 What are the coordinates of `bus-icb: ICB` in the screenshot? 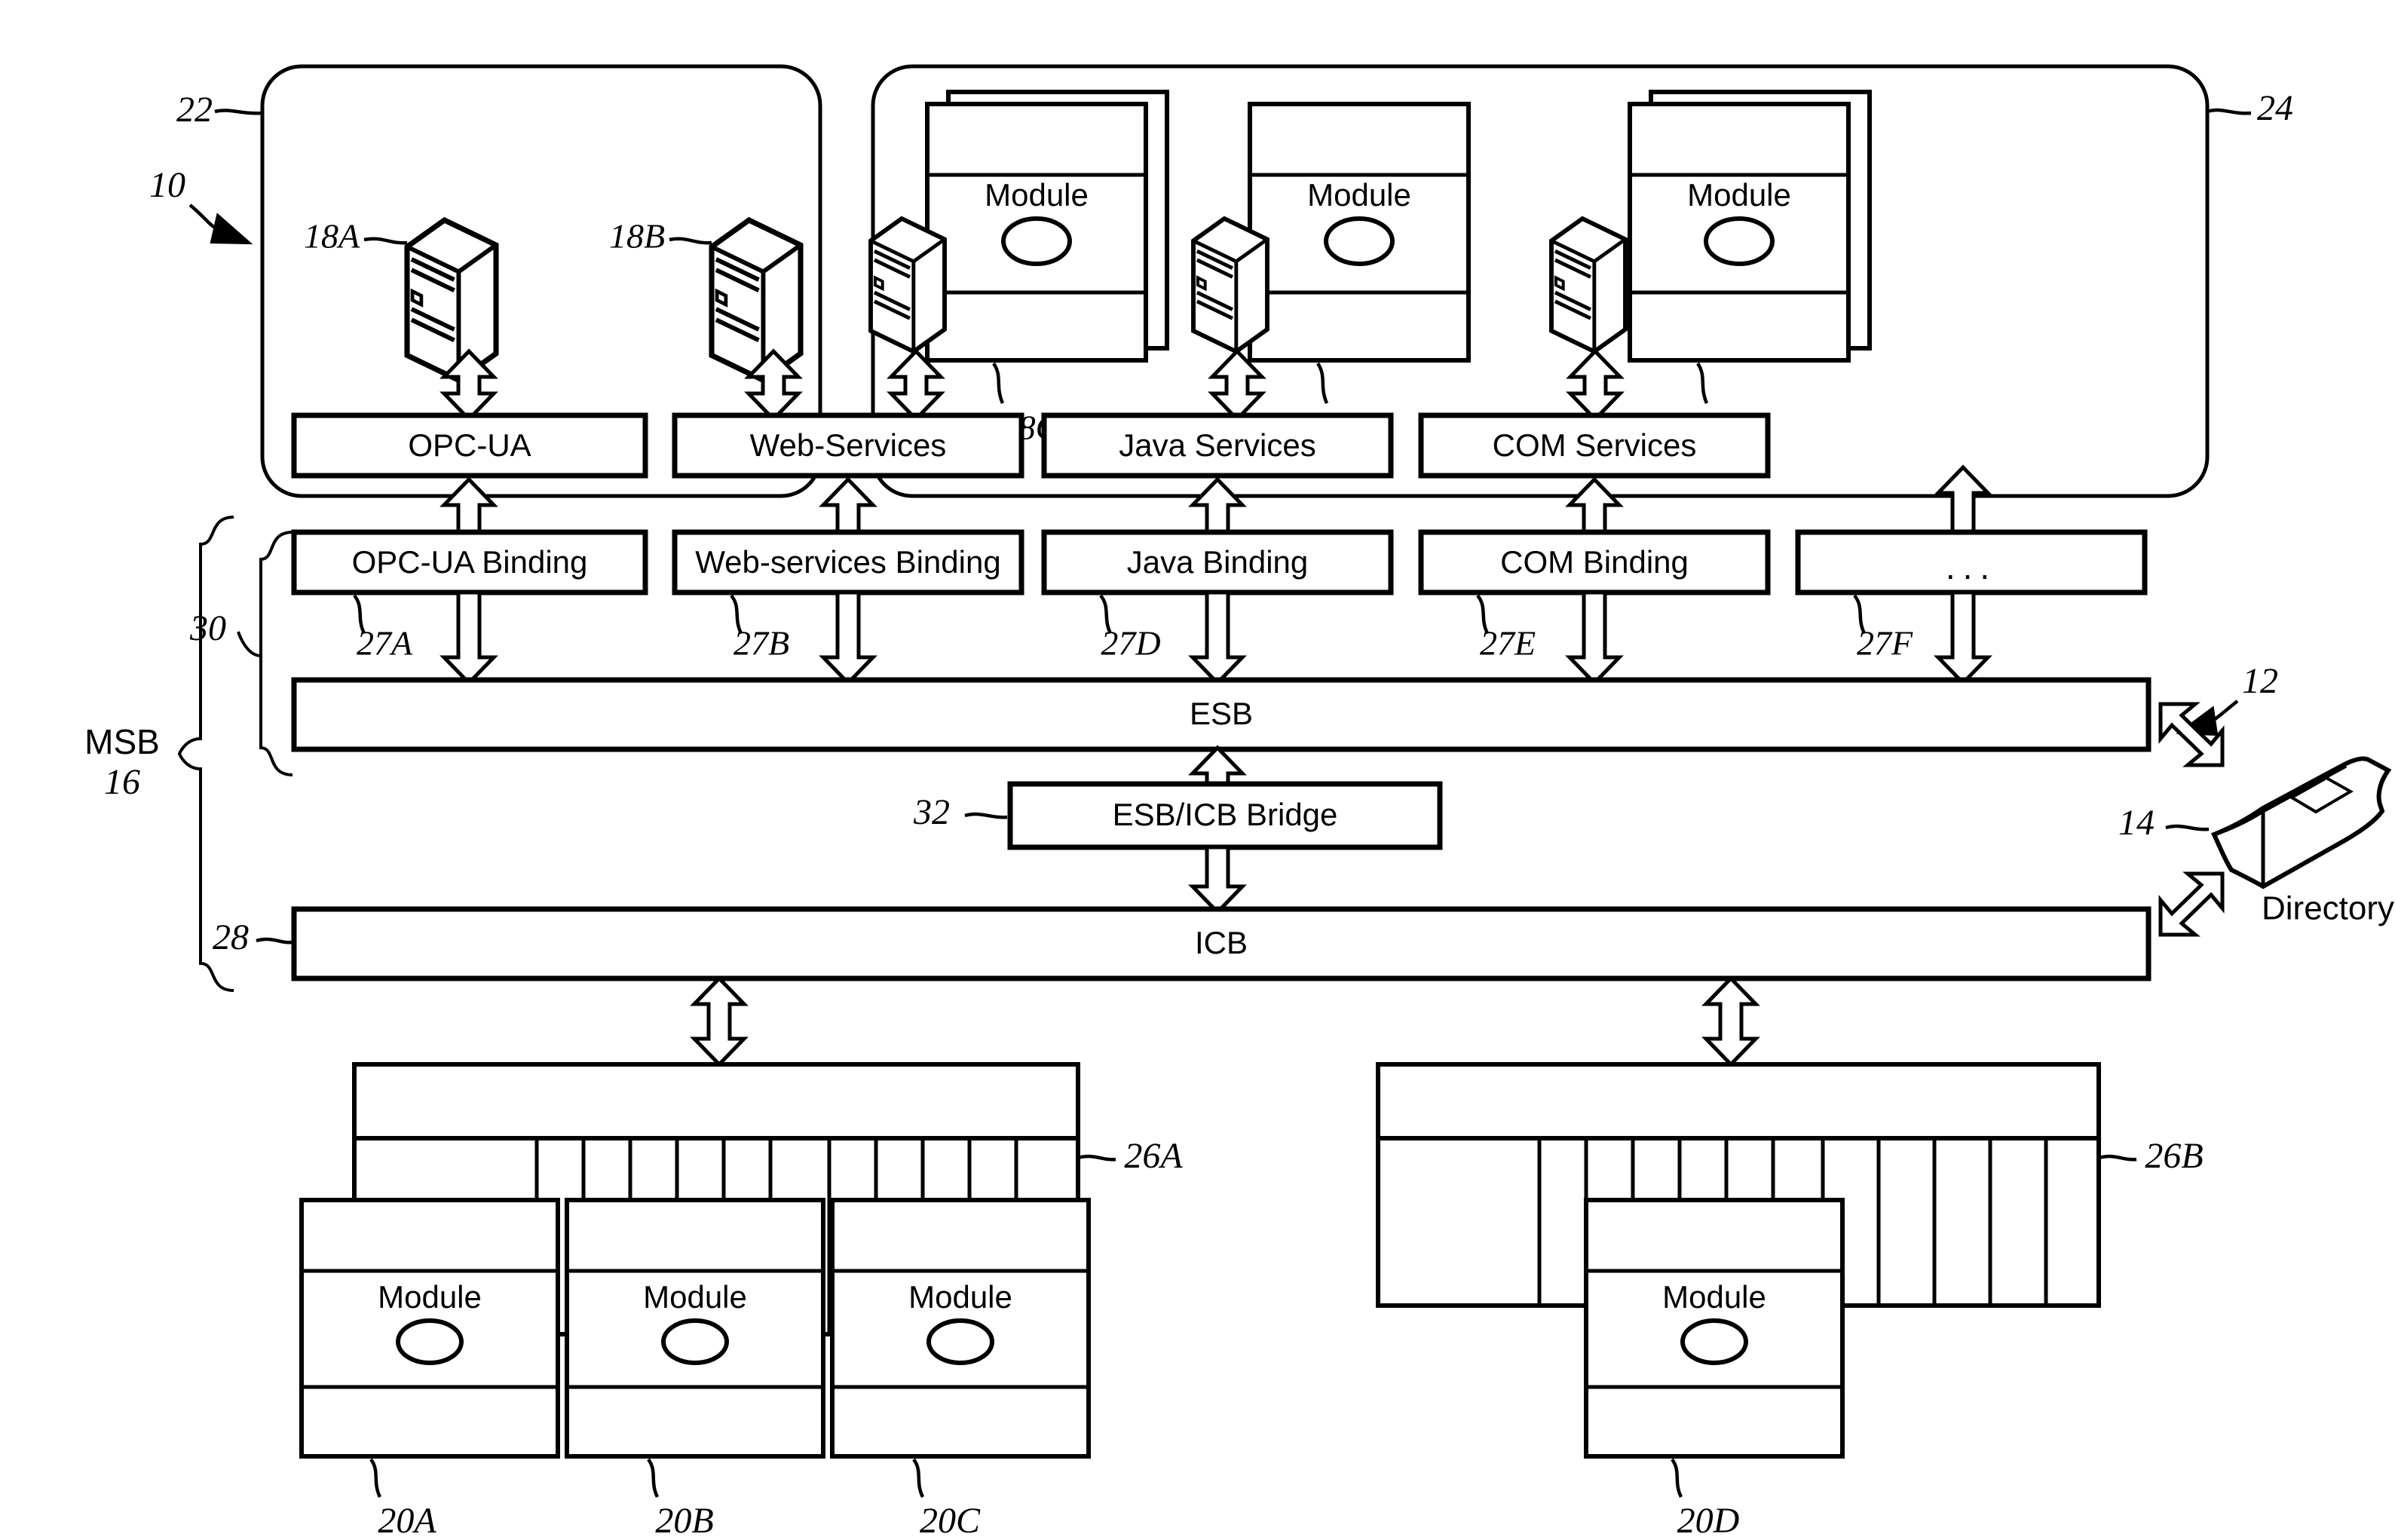 It's located at (1221, 943).